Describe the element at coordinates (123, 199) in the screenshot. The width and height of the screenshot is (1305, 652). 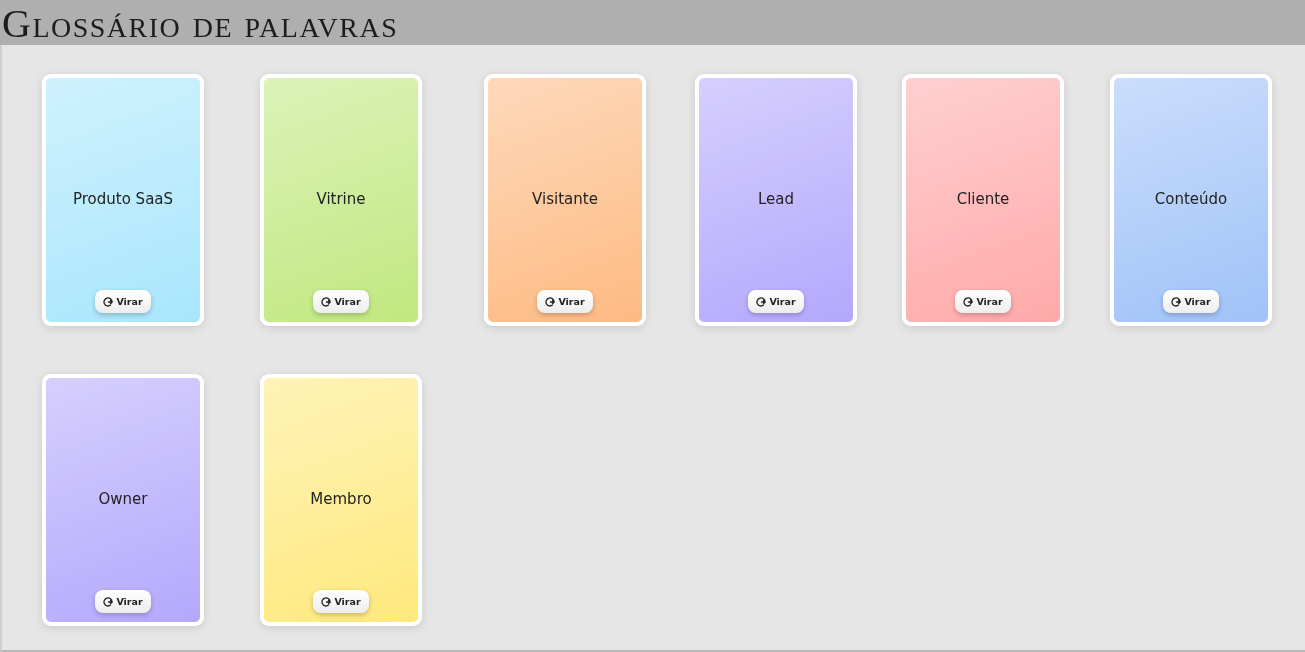
I see `card-term: Produto SaaS` at that location.